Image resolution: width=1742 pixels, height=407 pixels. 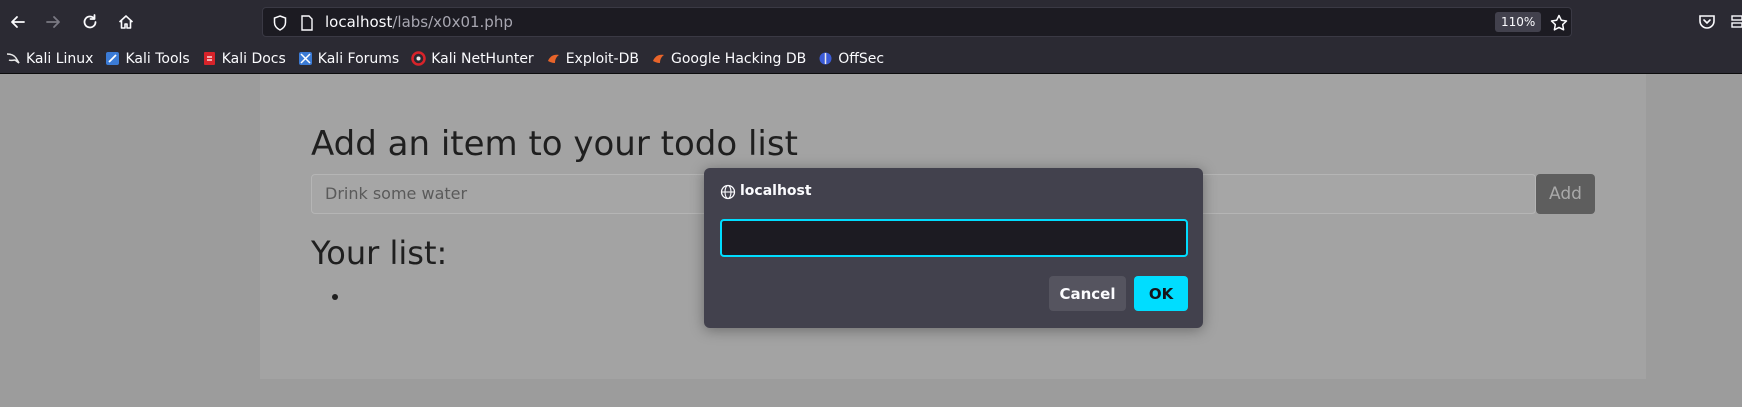 What do you see at coordinates (1565, 194) in the screenshot?
I see `add-button: Add` at bounding box center [1565, 194].